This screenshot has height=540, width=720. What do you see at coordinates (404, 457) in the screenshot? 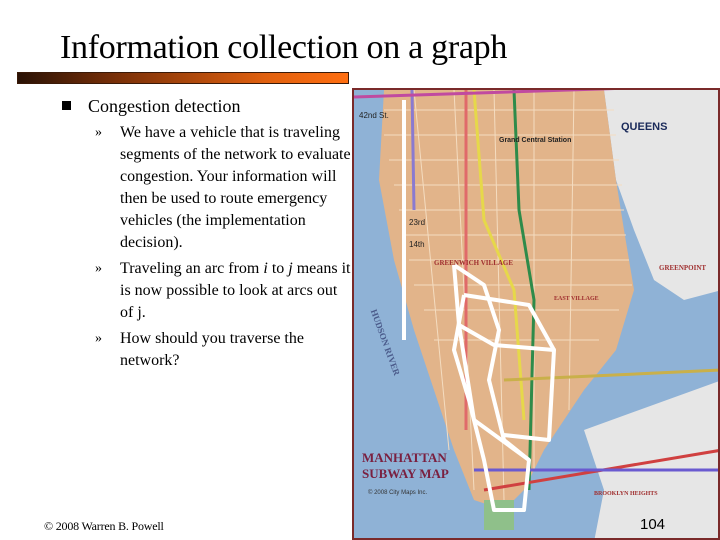
I see `map-title-line1: MANHATTAN` at bounding box center [404, 457].